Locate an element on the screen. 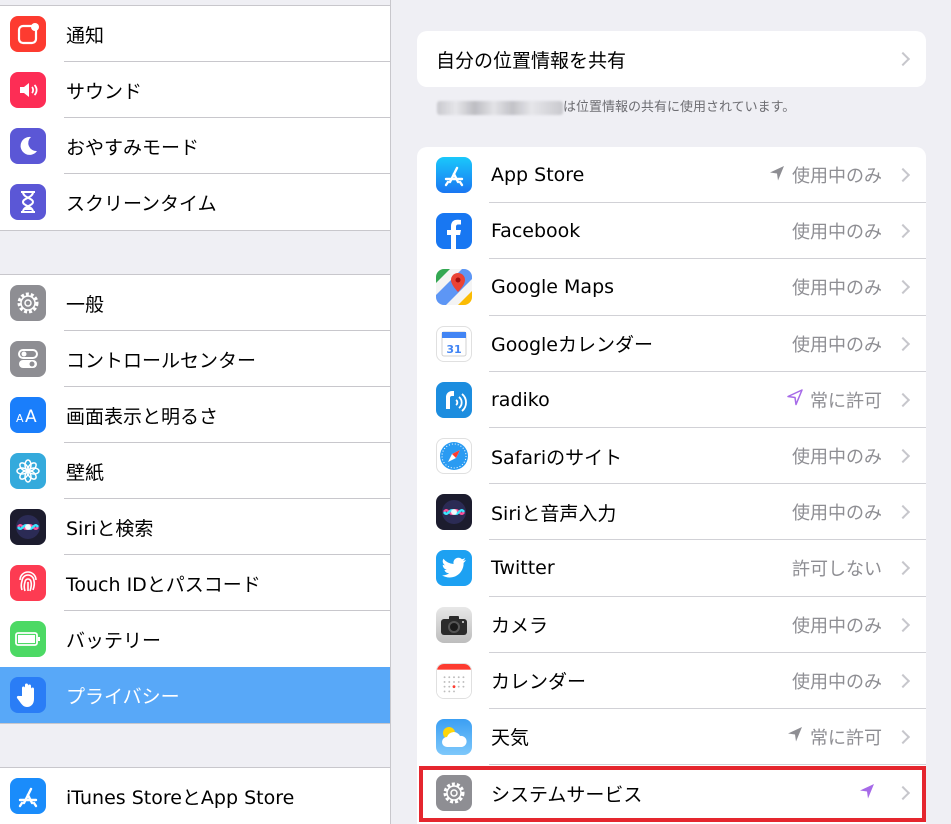 This screenshot has height=824, width=951. moon-icon is located at coordinates (28, 146).